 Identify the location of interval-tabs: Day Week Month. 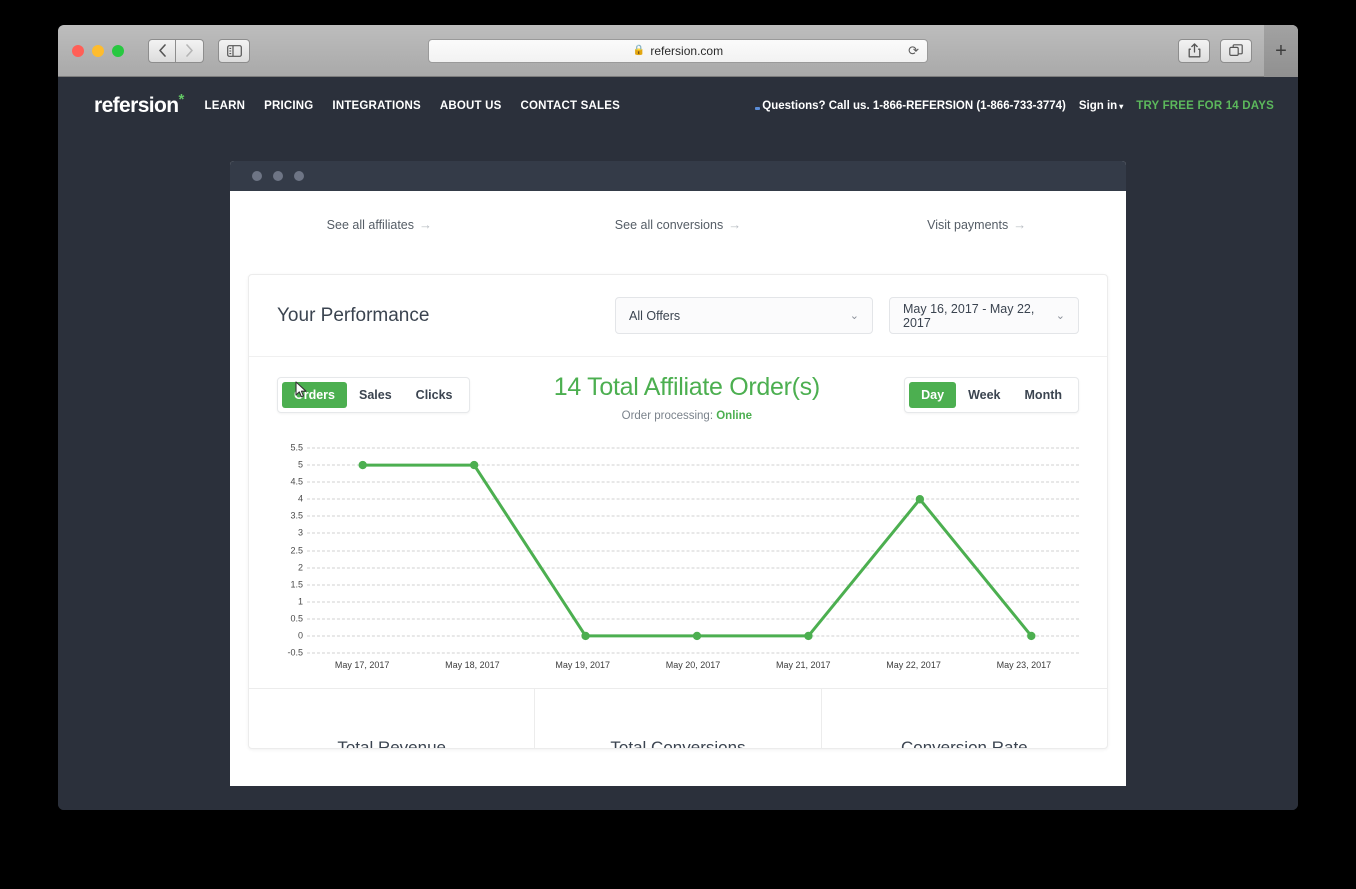
(991, 395).